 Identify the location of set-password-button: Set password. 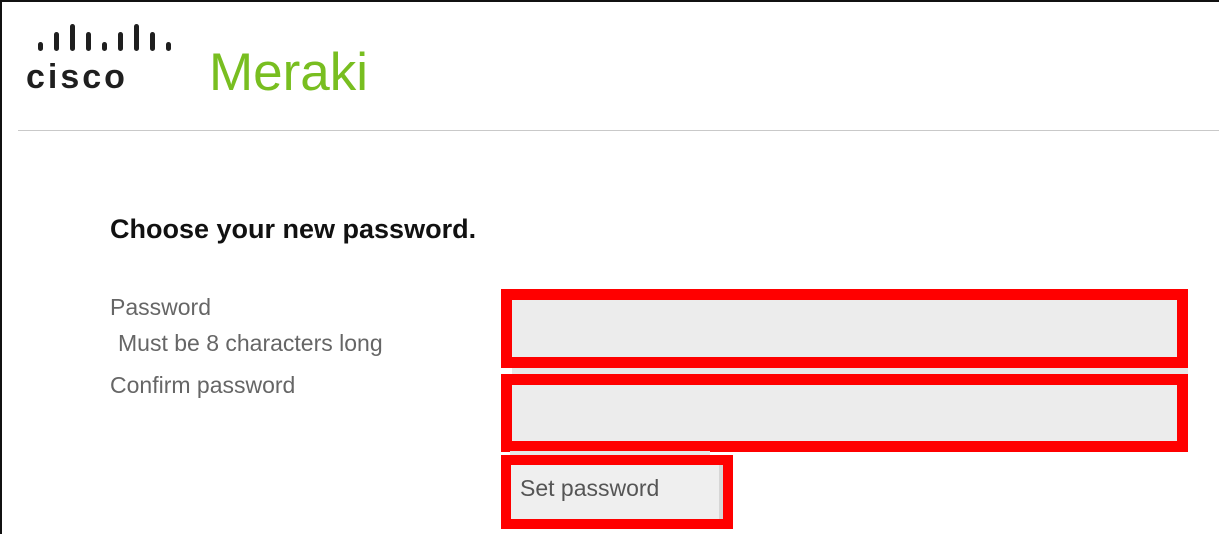
(617, 492).